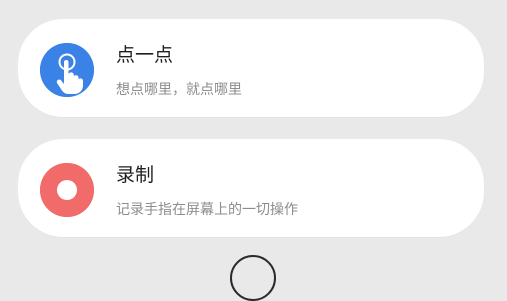 The image size is (507, 301). What do you see at coordinates (67, 190) in the screenshot?
I see `record-icon` at bounding box center [67, 190].